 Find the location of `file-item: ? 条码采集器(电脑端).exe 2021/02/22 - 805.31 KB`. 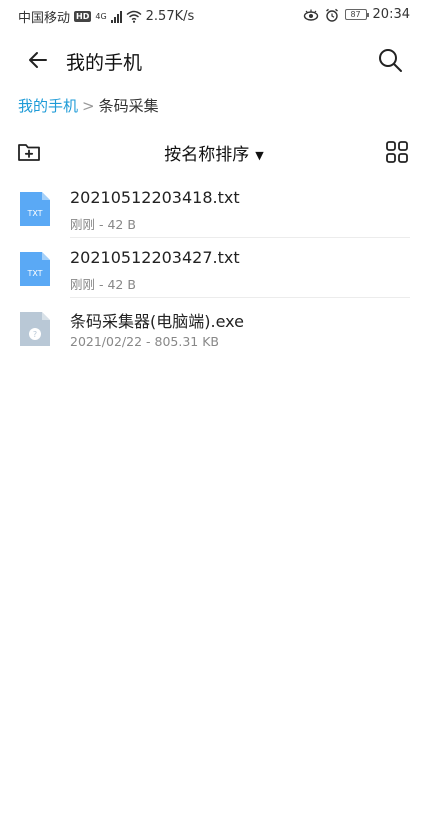

file-item: ? 条码采集器(电脑端).exe 2021/02/22 - 805.31 KB is located at coordinates (214, 328).